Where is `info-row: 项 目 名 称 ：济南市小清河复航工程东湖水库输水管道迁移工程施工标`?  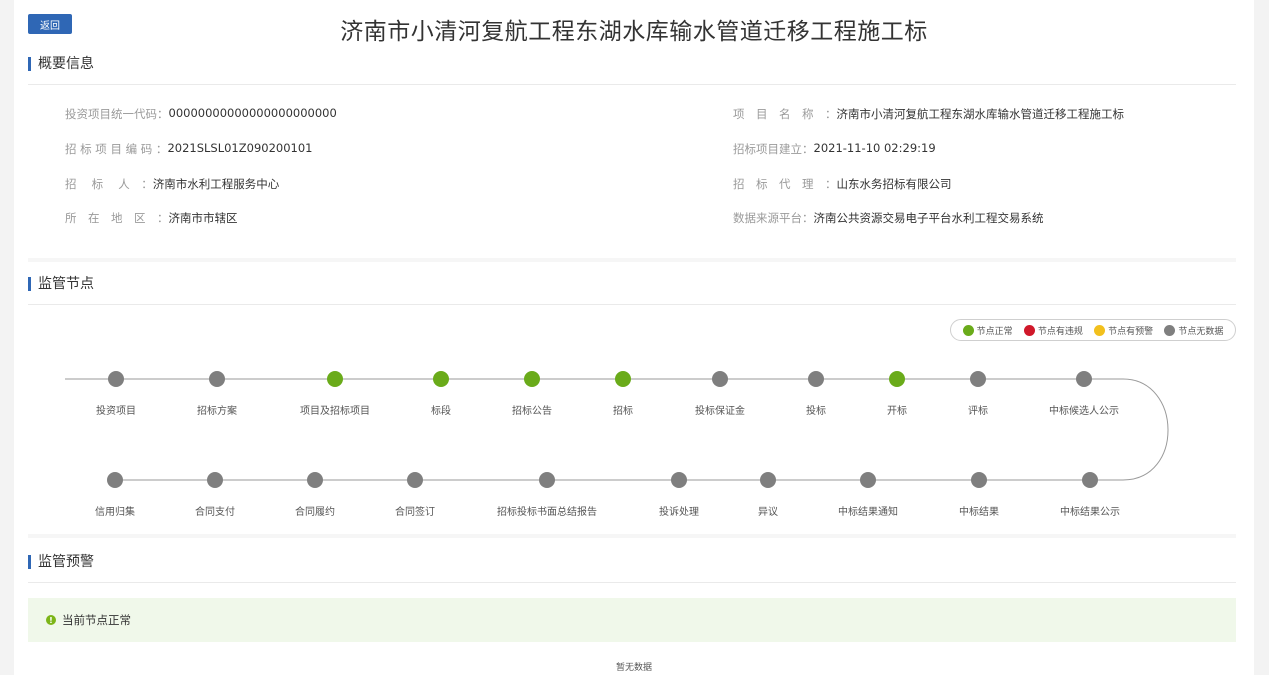 info-row: 项 目 名 称 ：济南市小清河复航工程东湖水库输水管道迁移工程施工标 is located at coordinates (928, 114).